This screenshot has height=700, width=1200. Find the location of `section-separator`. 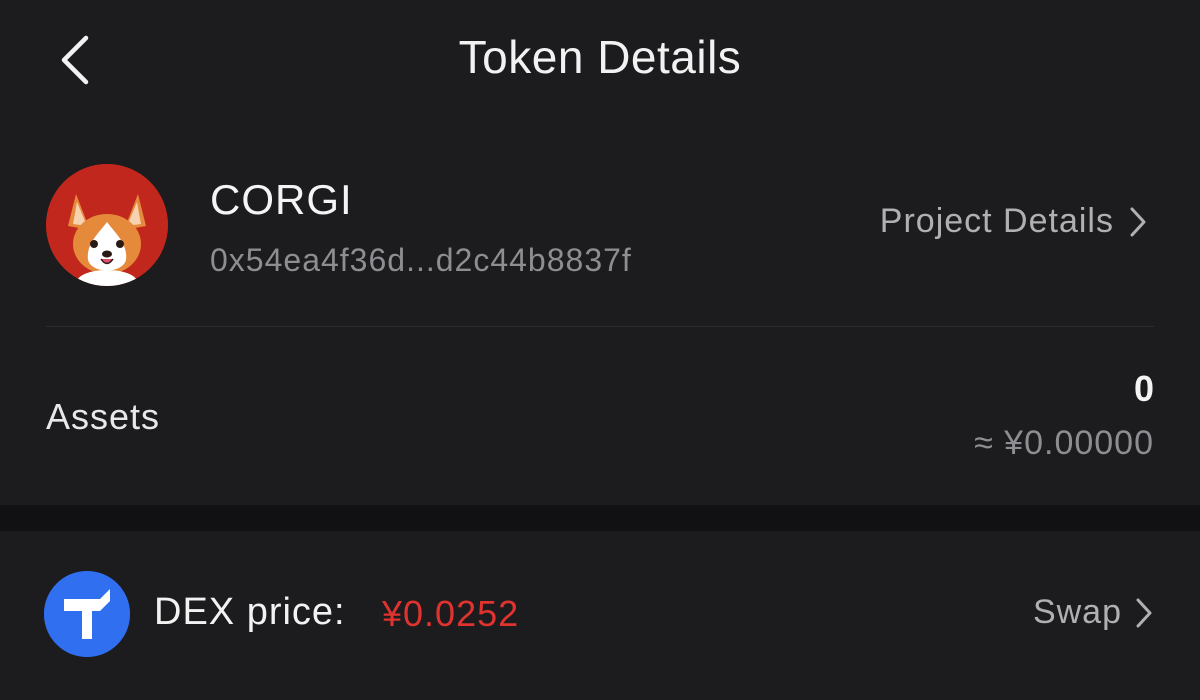

section-separator is located at coordinates (600, 518).